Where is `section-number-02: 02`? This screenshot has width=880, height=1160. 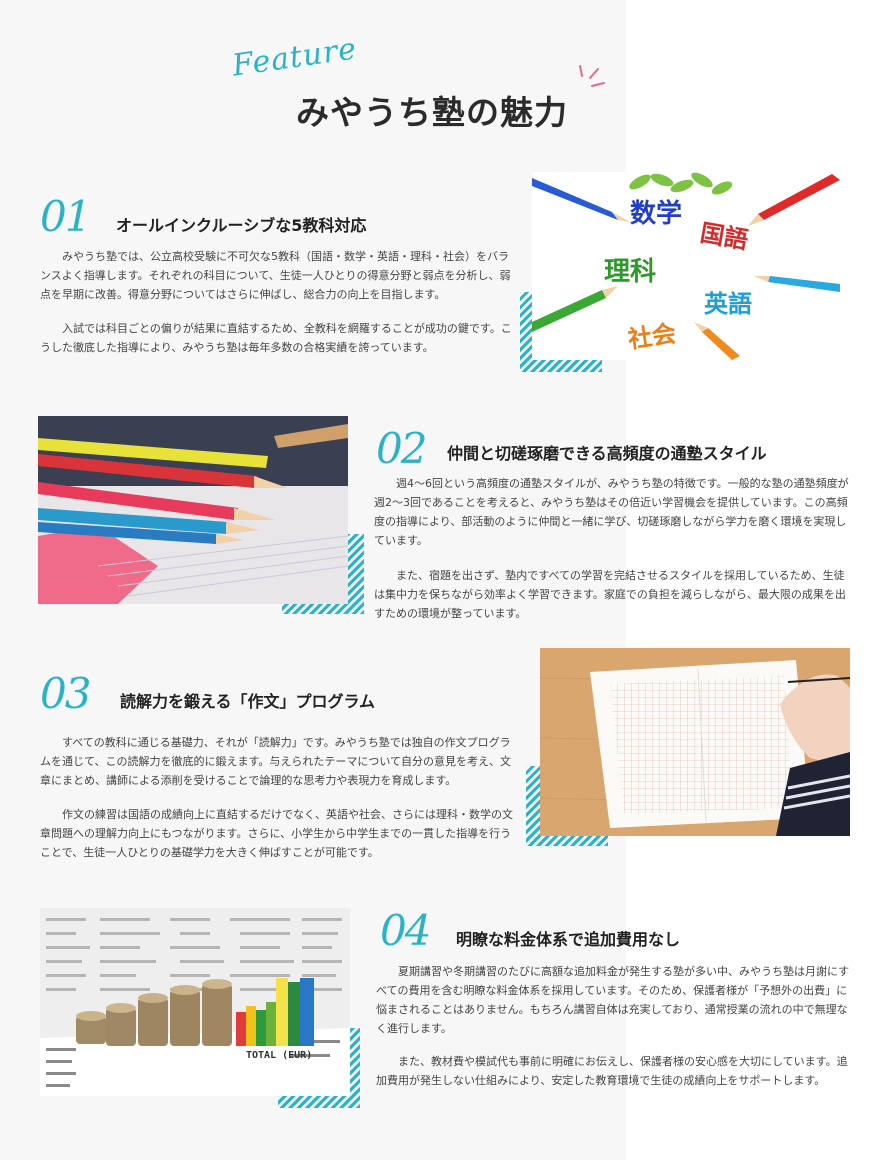 section-number-02: 02 is located at coordinates (401, 448).